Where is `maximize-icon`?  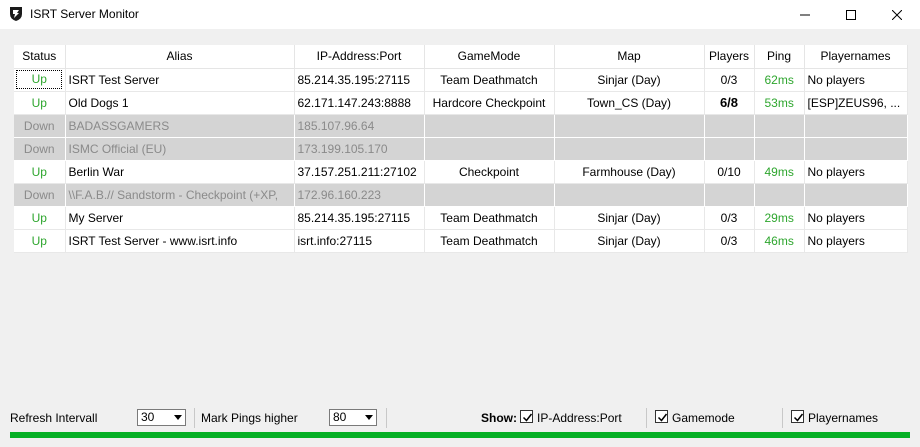 maximize-icon is located at coordinates (851, 14).